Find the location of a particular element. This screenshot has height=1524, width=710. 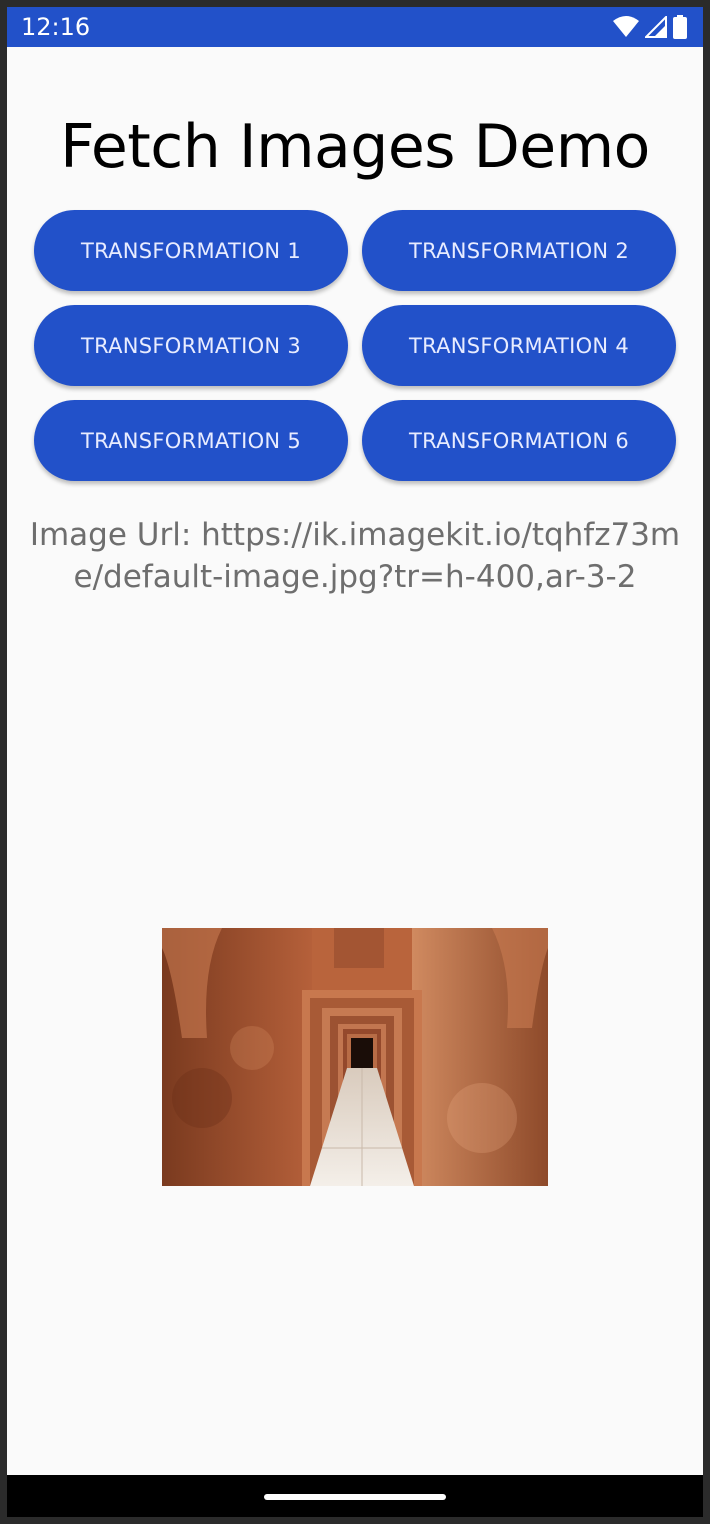

status-time: 12:16 is located at coordinates (56, 27).